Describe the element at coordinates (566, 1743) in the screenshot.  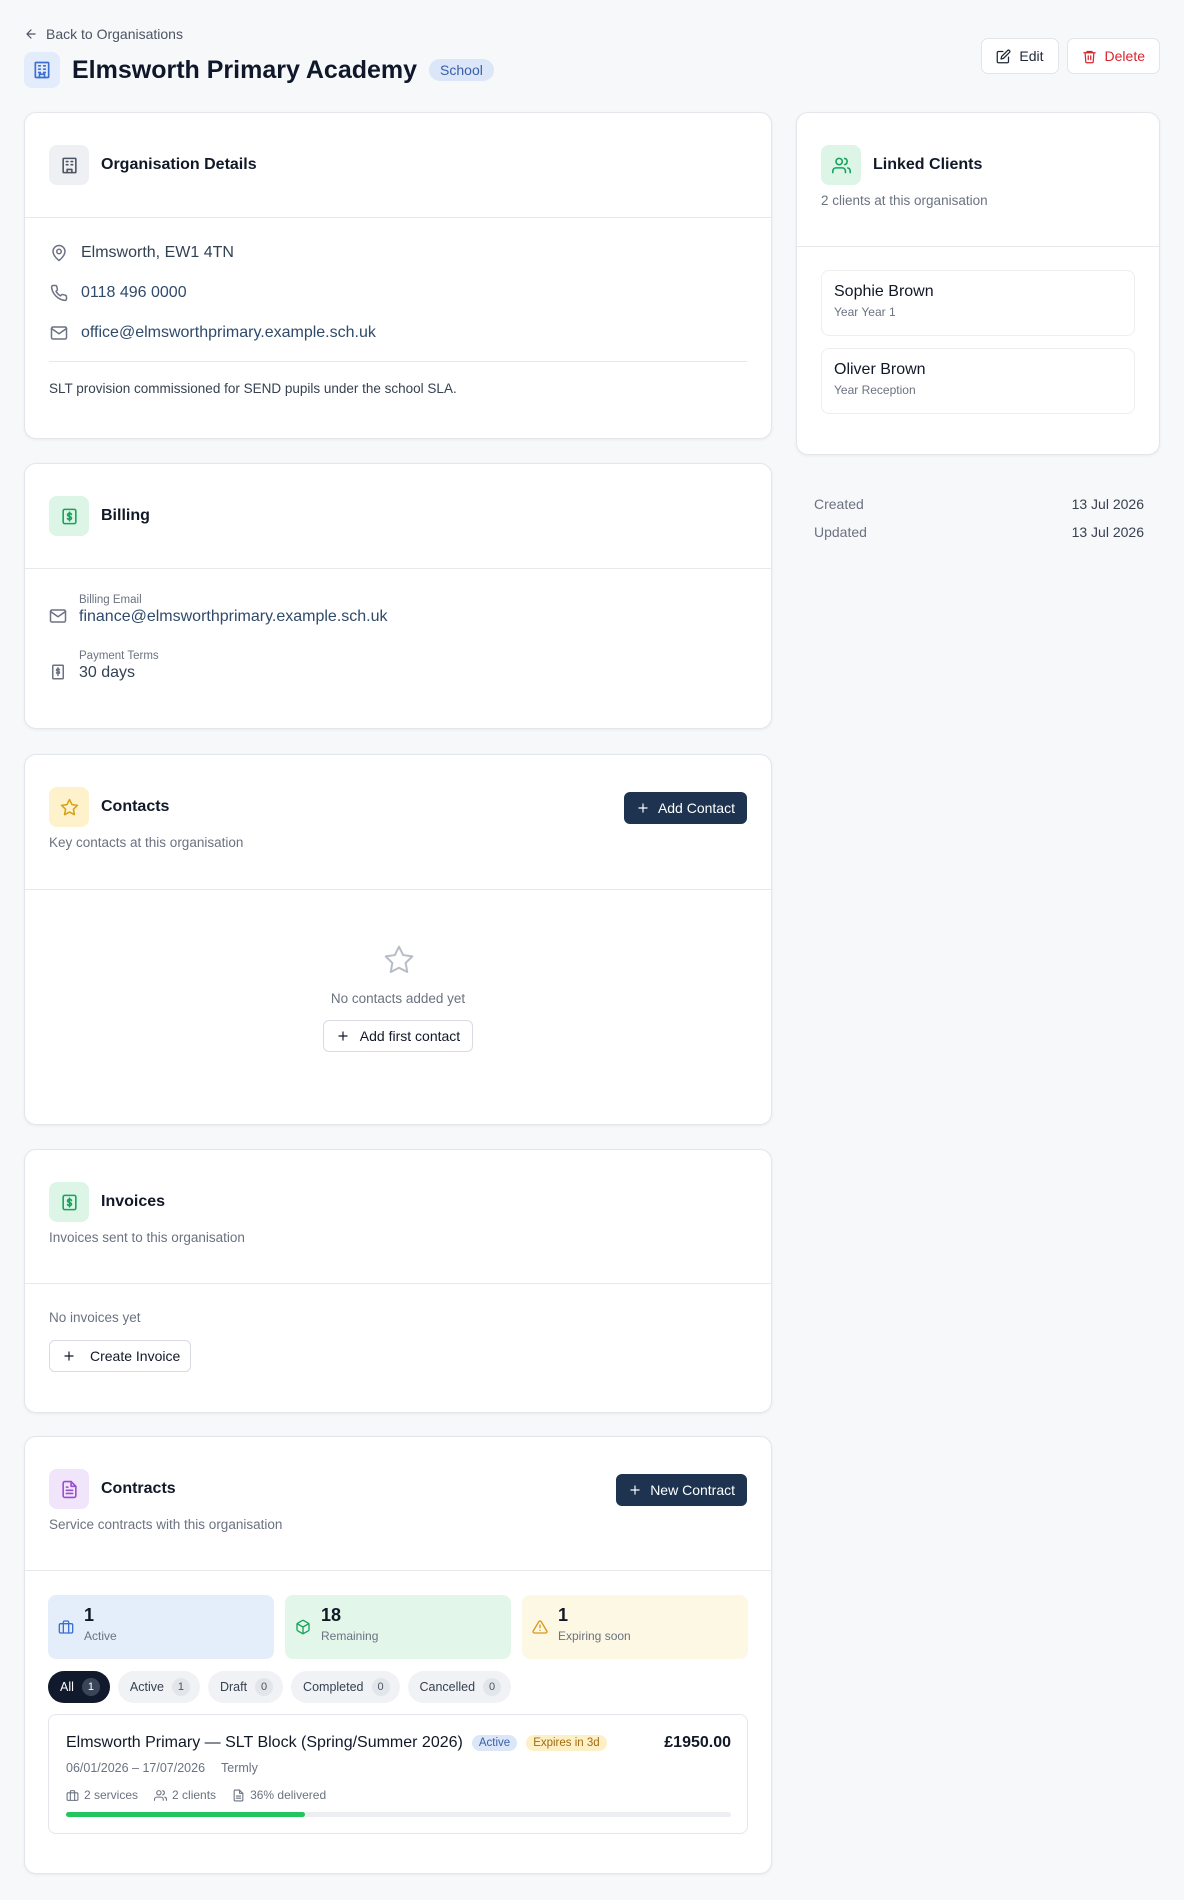
I see `expiry-badge: Expires in 3d` at that location.